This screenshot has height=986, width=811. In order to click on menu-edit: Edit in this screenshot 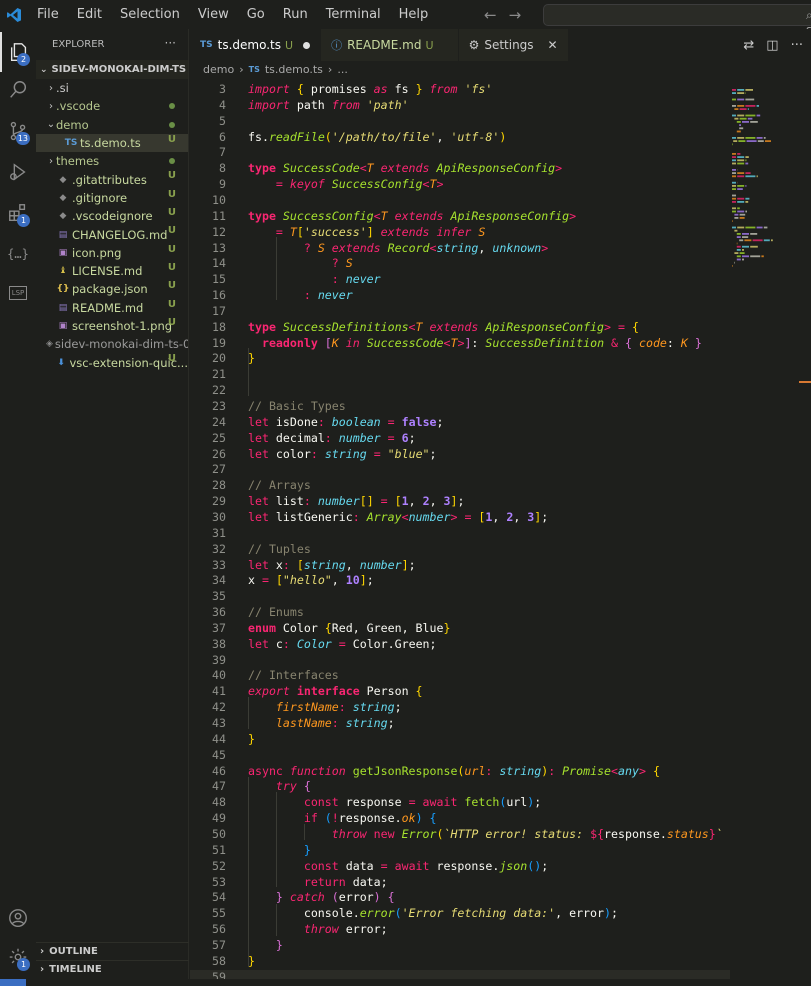, I will do `click(89, 14)`.